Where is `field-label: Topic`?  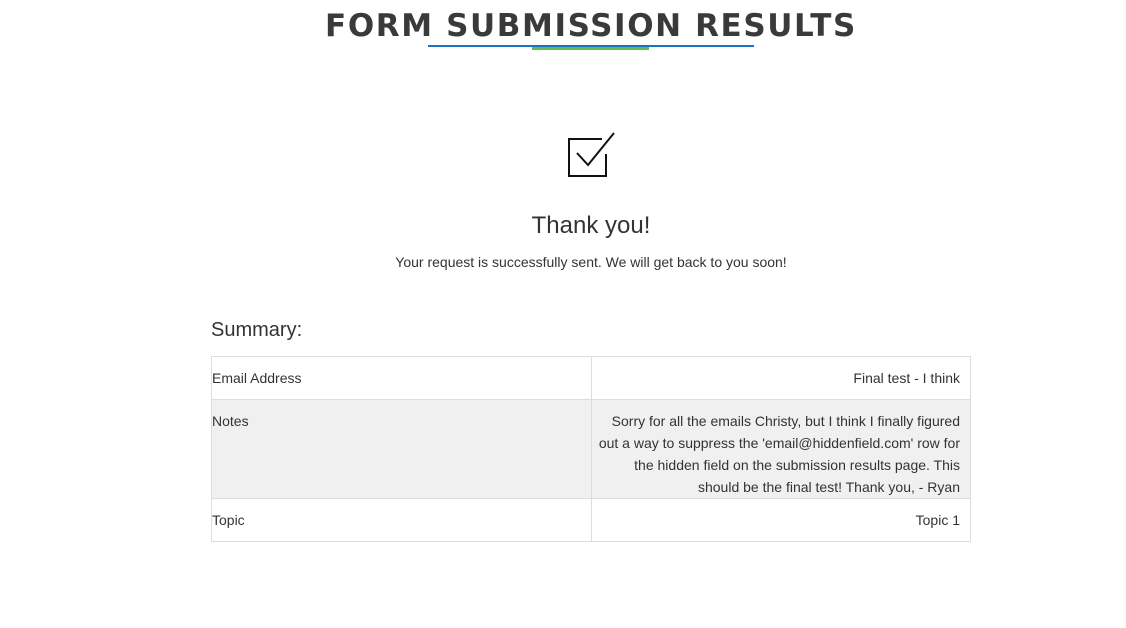 field-label: Topic is located at coordinates (401, 520).